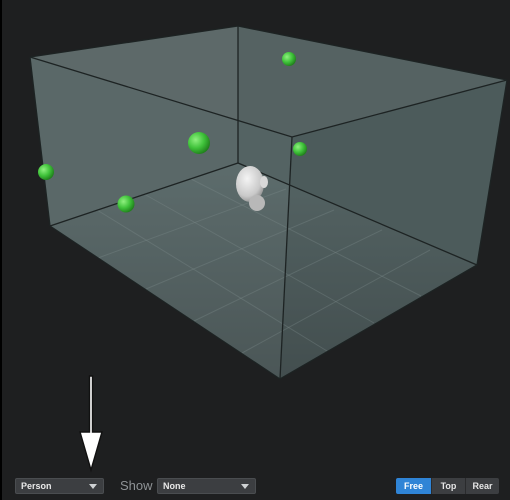 The image size is (510, 500). What do you see at coordinates (136, 485) in the screenshot?
I see `show-label: Show` at bounding box center [136, 485].